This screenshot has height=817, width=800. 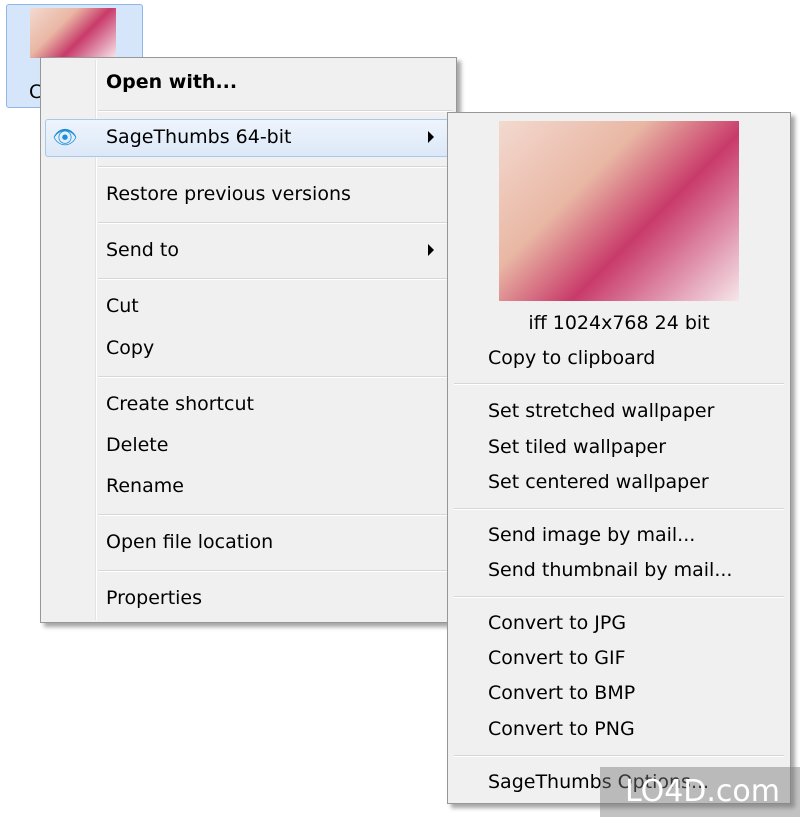 I want to click on menu-delete: Delete, so click(x=137, y=445).